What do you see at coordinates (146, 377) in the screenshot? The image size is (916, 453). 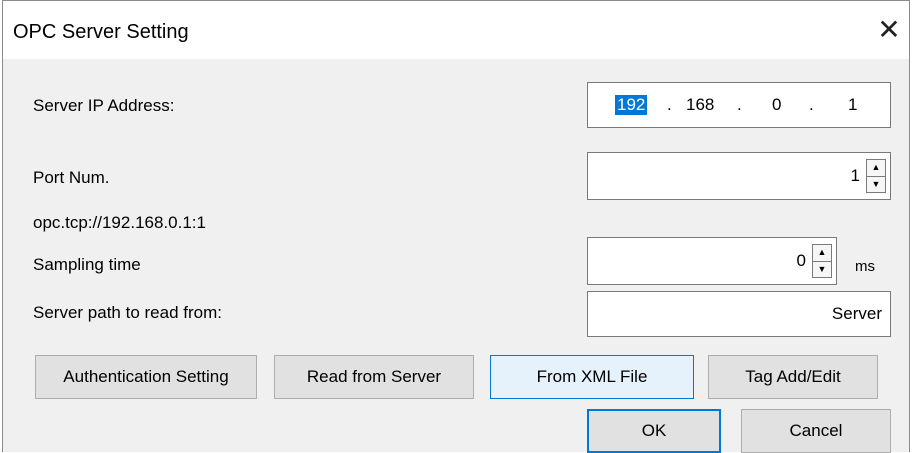 I see `authentication-setting-button: Authentication Setting` at bounding box center [146, 377].